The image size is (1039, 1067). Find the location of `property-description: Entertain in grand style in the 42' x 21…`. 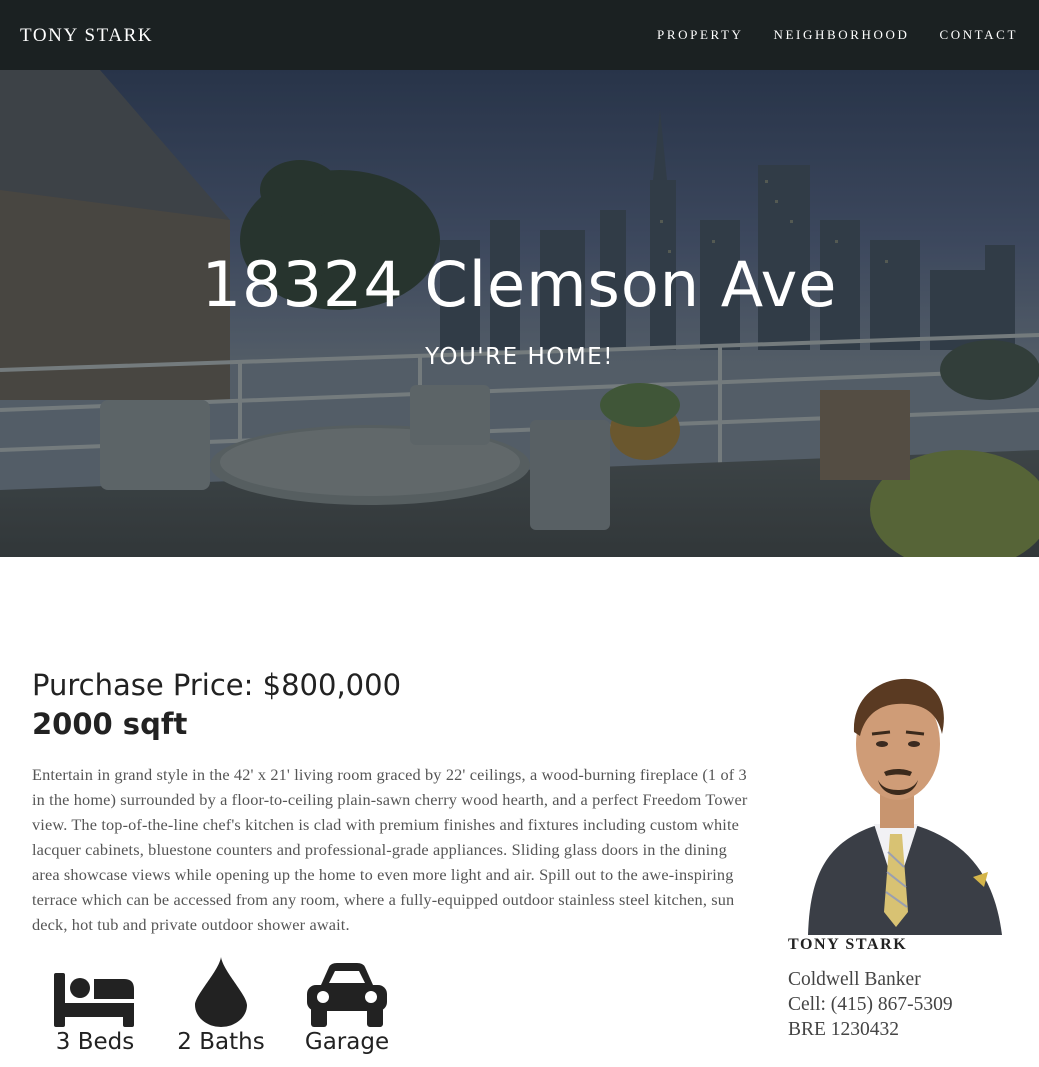

property-description: Entertain in grand style in the 42' x 21… is located at coordinates (390, 849).